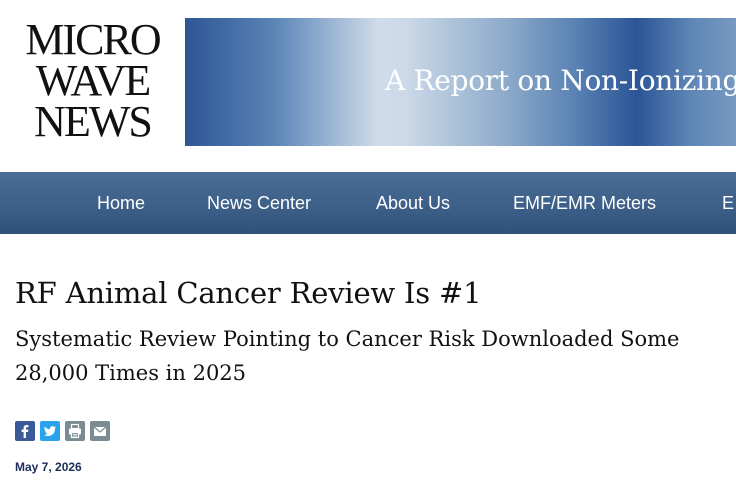 The image size is (736, 485). Describe the element at coordinates (728, 203) in the screenshot. I see `nav-item-truncated: E` at that location.